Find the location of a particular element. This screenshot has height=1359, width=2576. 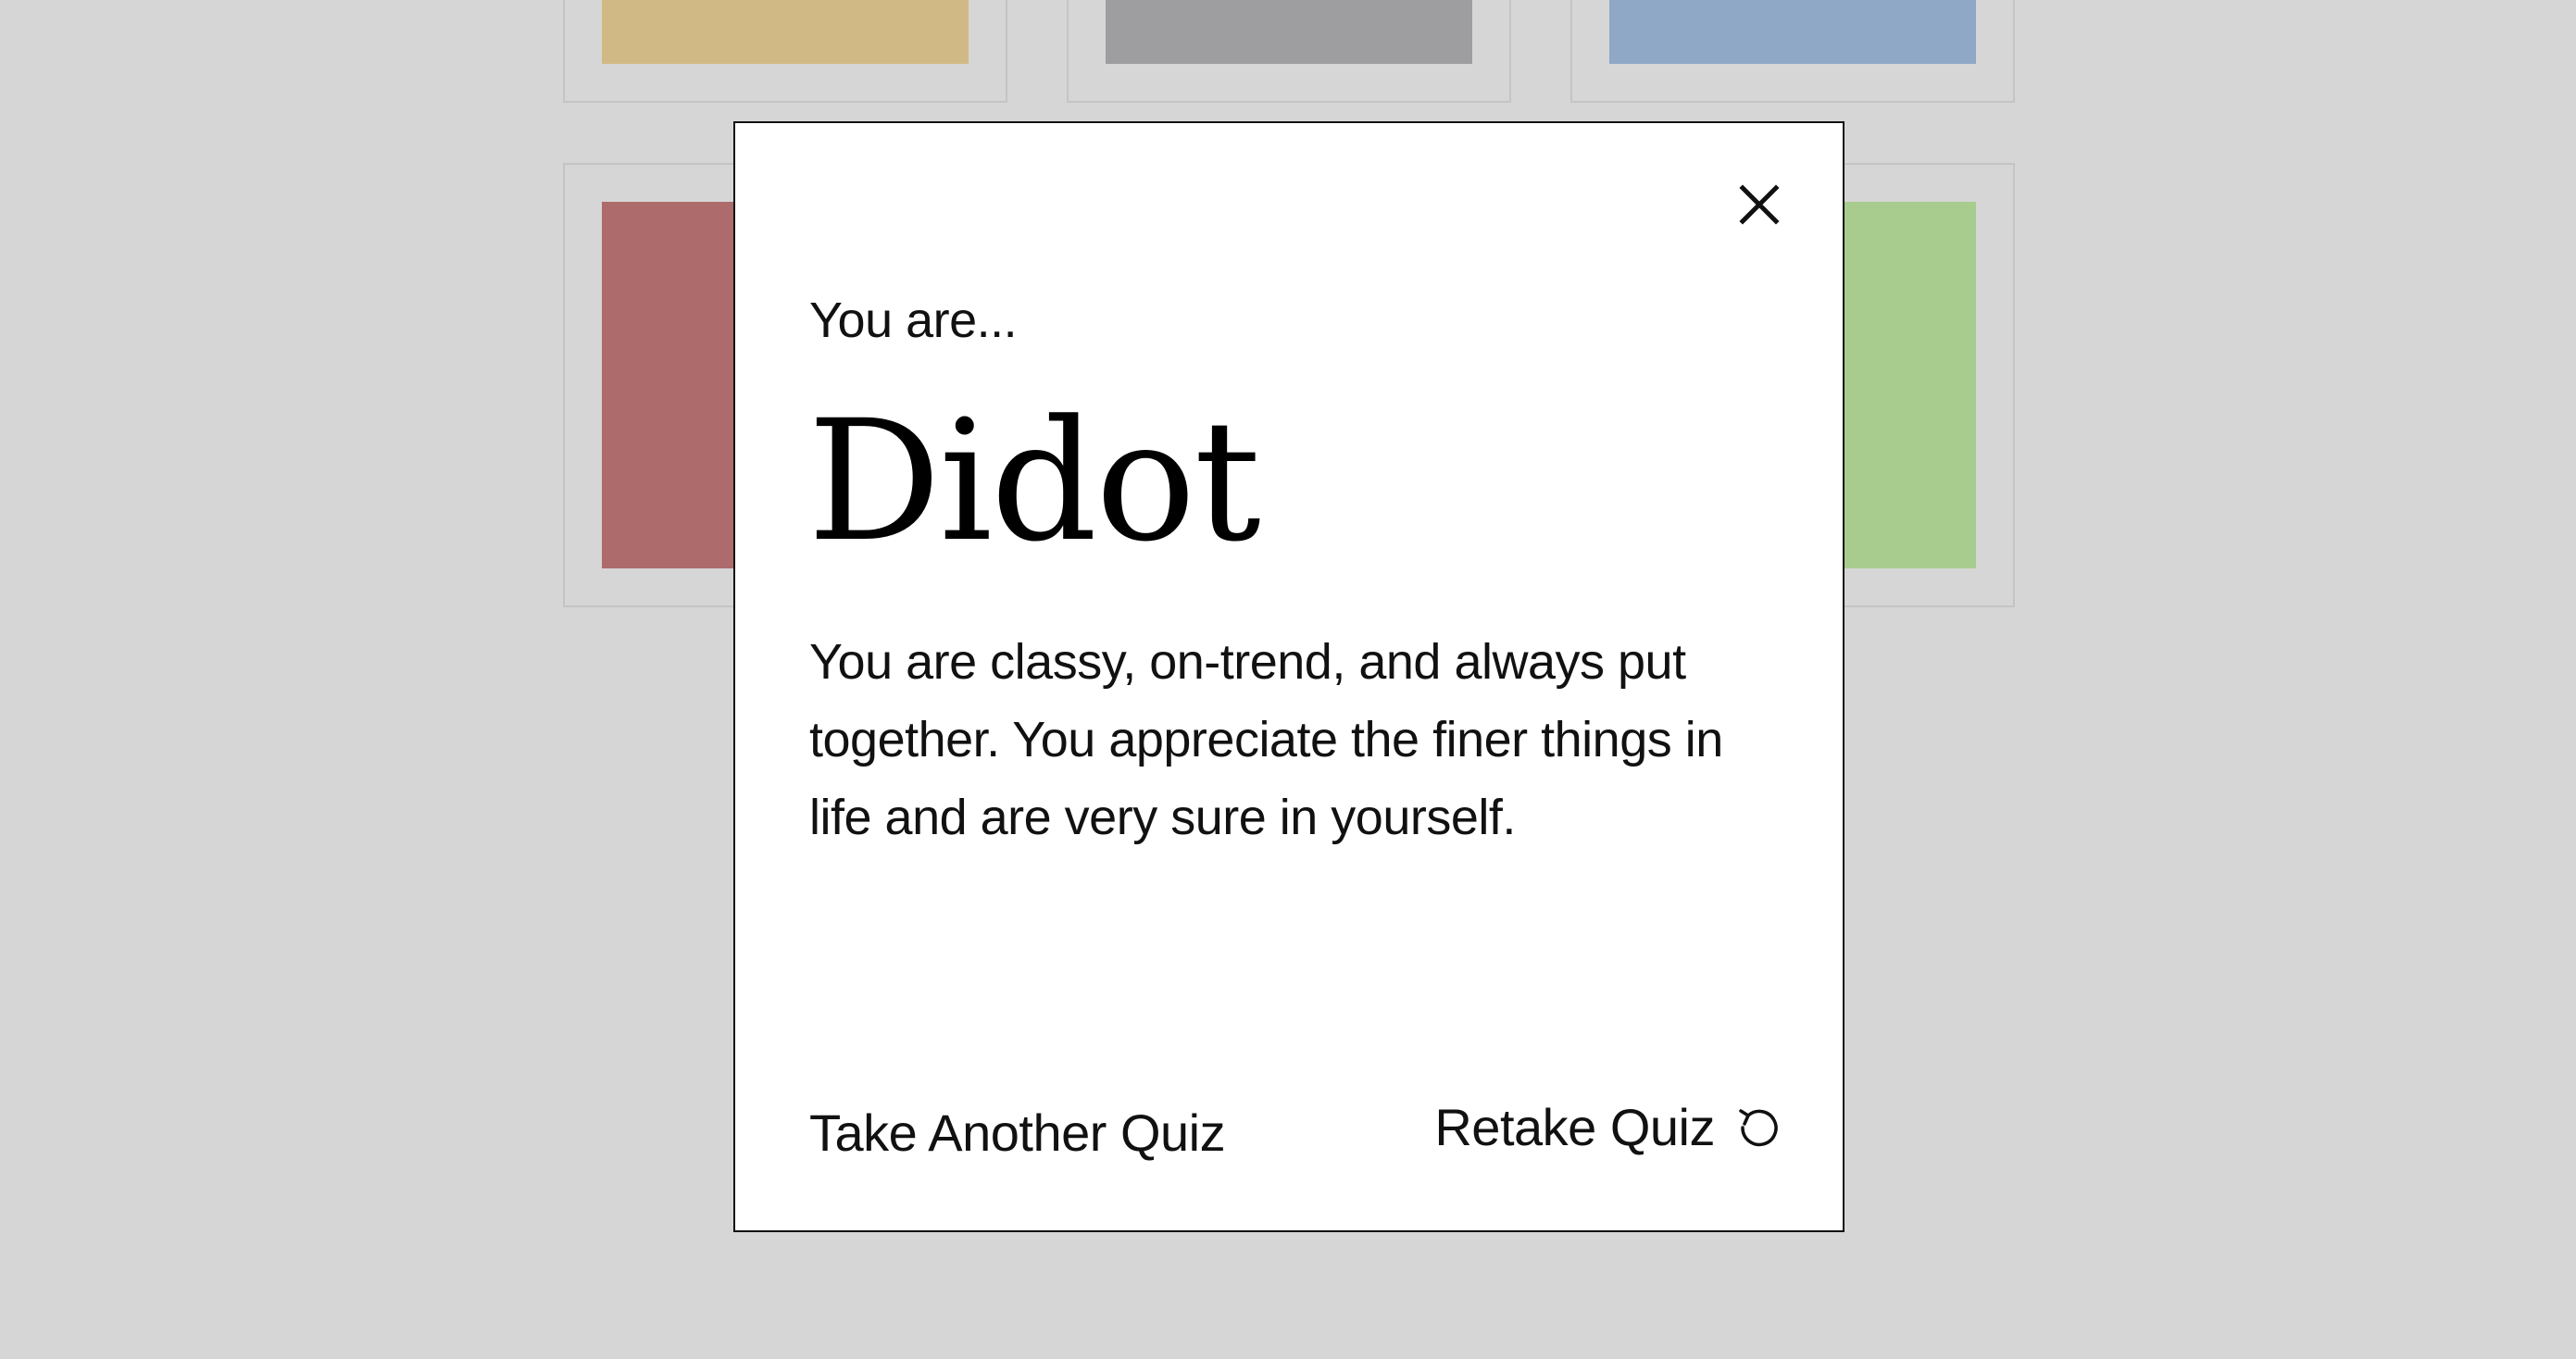

tile-blue is located at coordinates (1793, 51).